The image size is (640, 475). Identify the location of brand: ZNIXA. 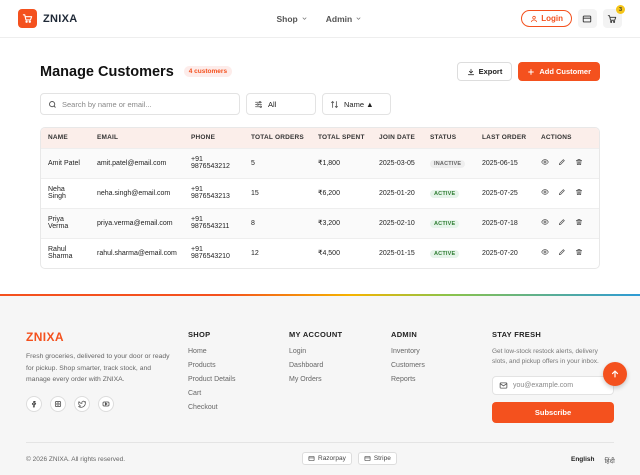
(48, 18).